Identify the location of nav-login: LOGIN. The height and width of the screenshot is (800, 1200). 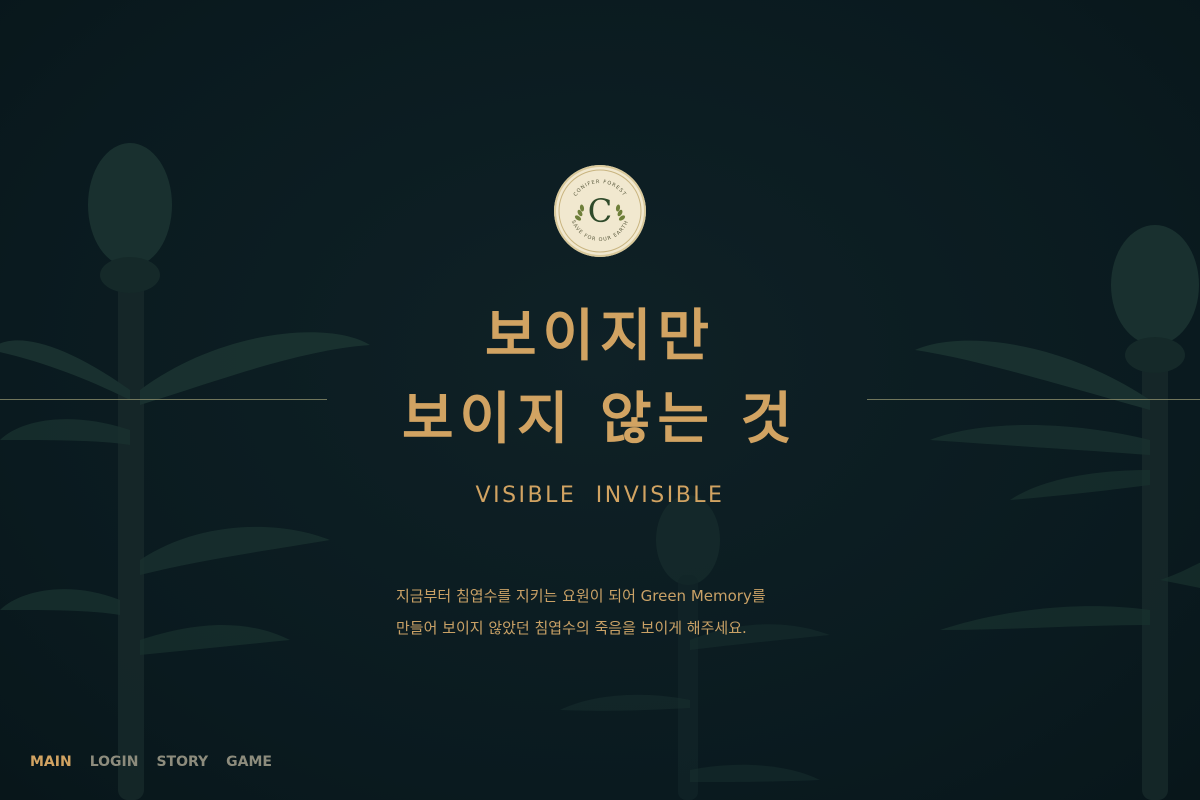
(114, 762).